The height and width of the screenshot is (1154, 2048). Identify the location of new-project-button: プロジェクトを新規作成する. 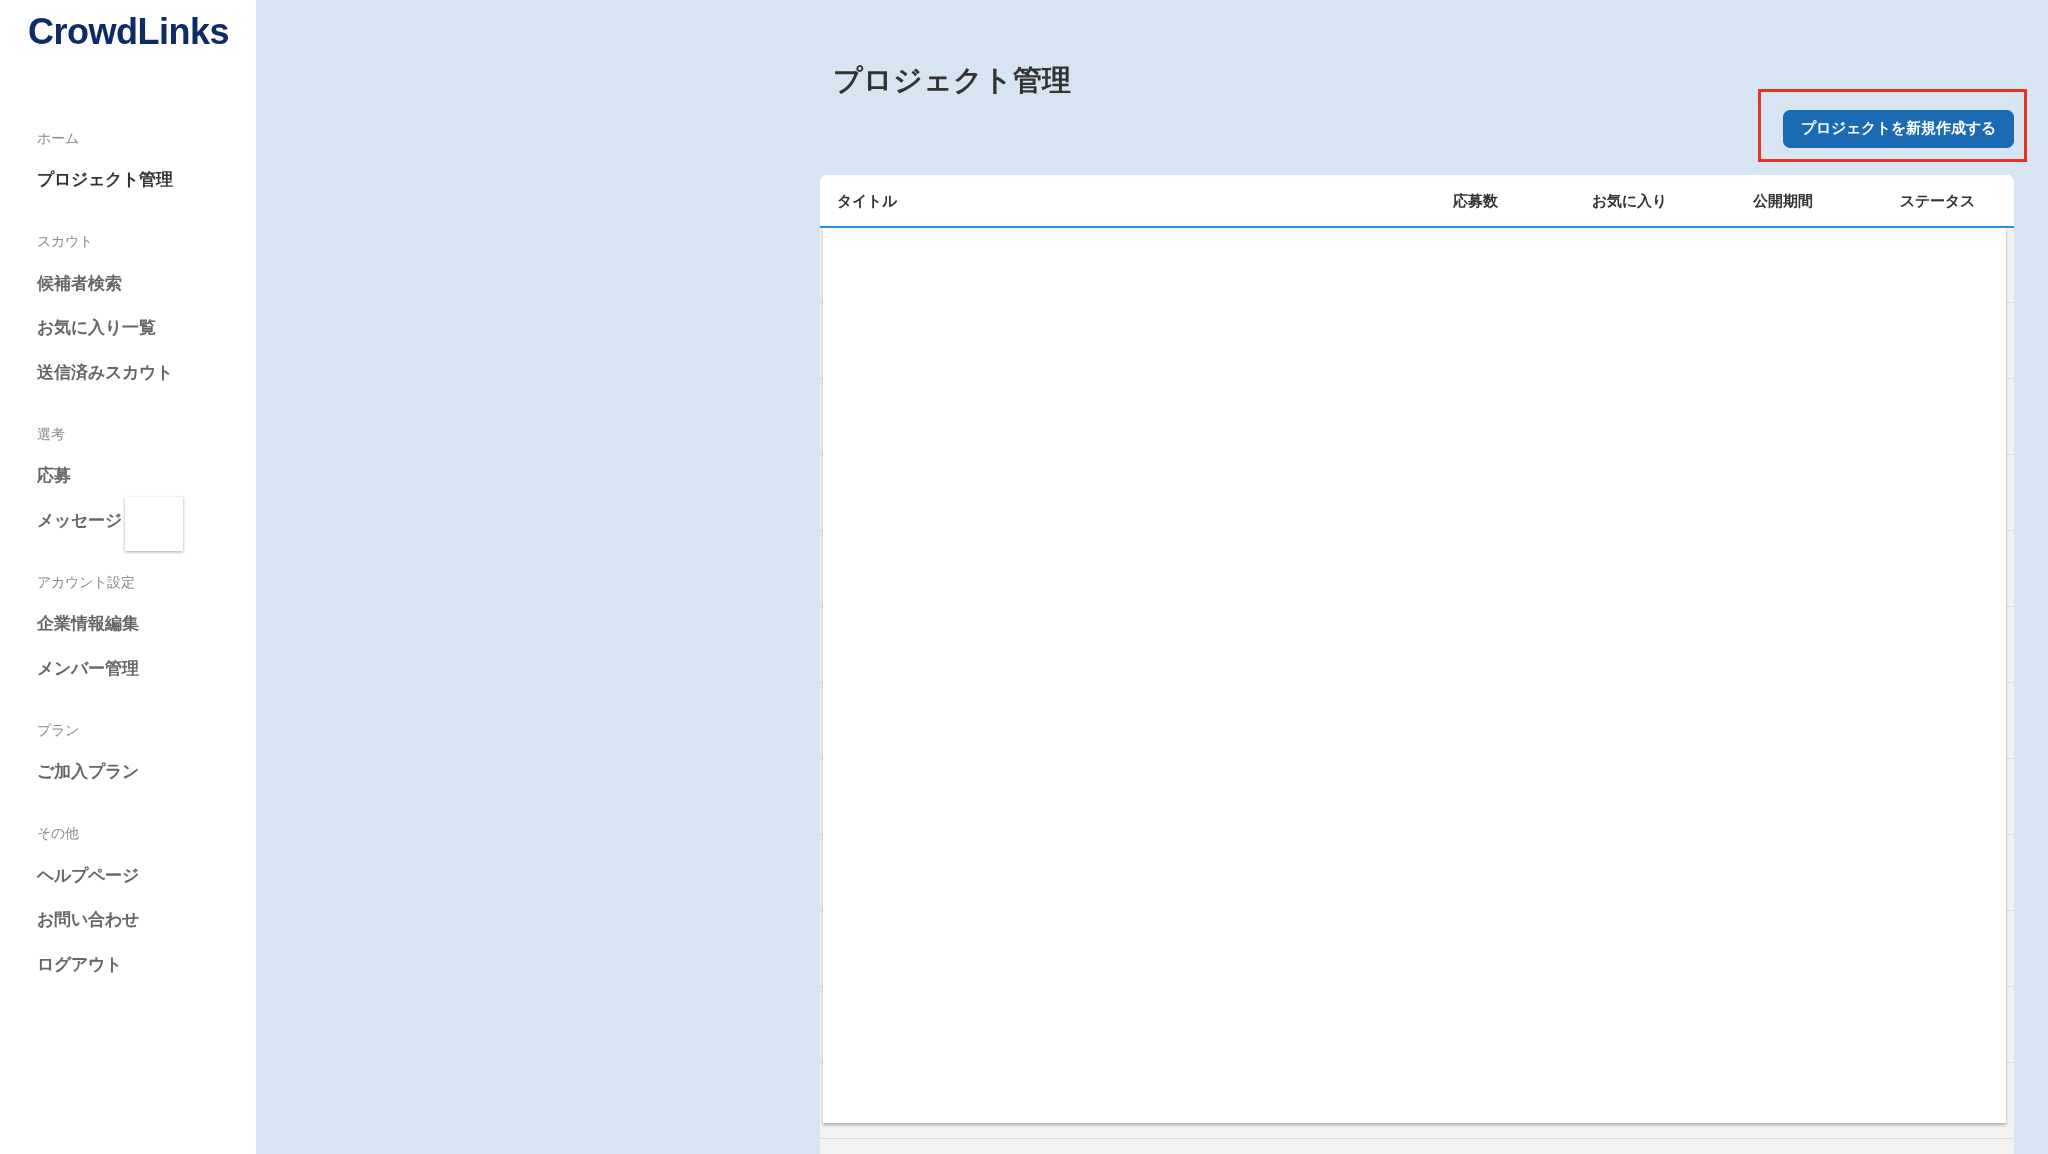
(1898, 129).